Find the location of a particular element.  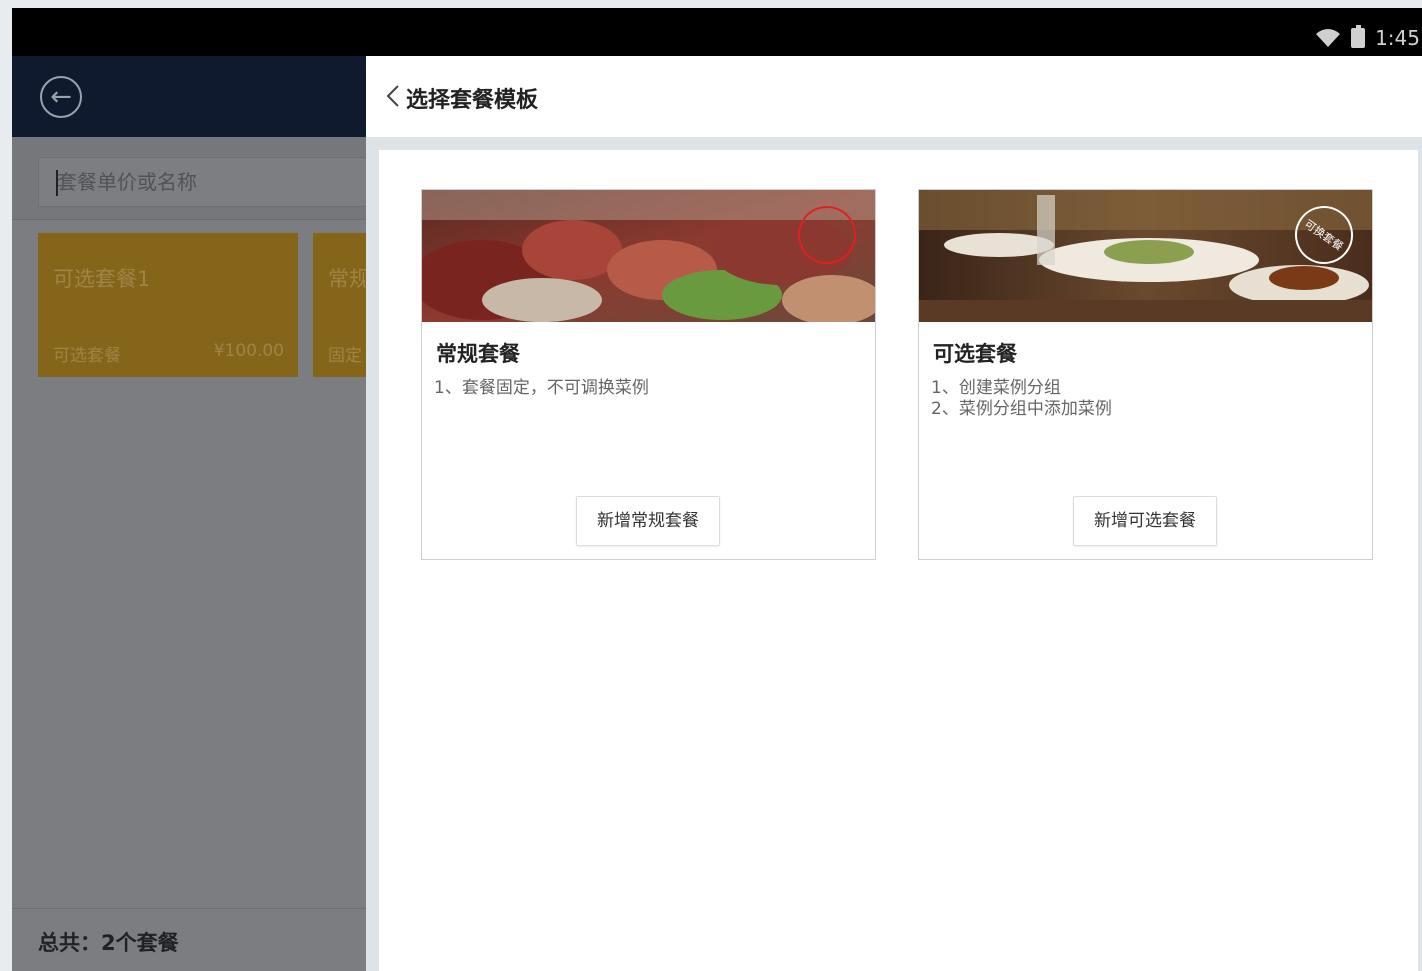

back-arrow-icon: ← is located at coordinates (61, 97).